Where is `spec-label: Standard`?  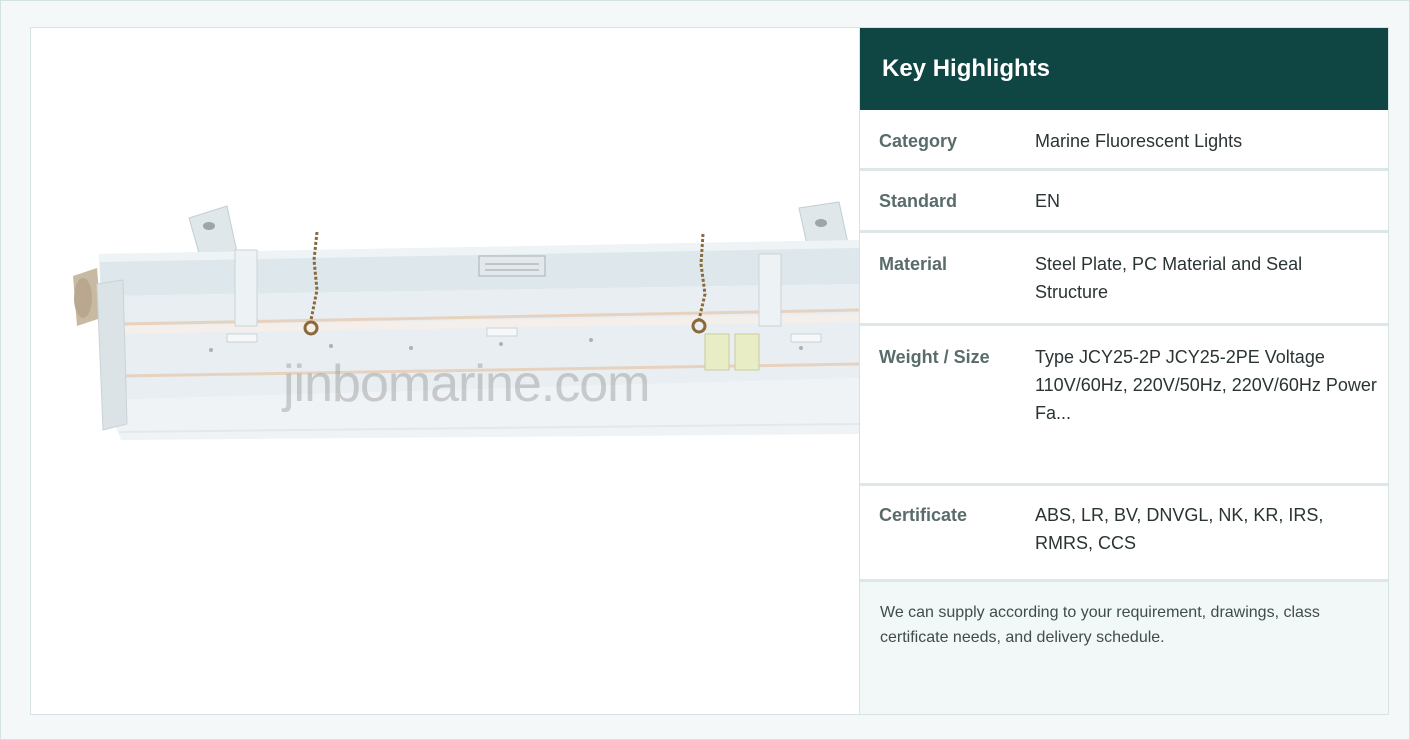 spec-label: Standard is located at coordinates (918, 201).